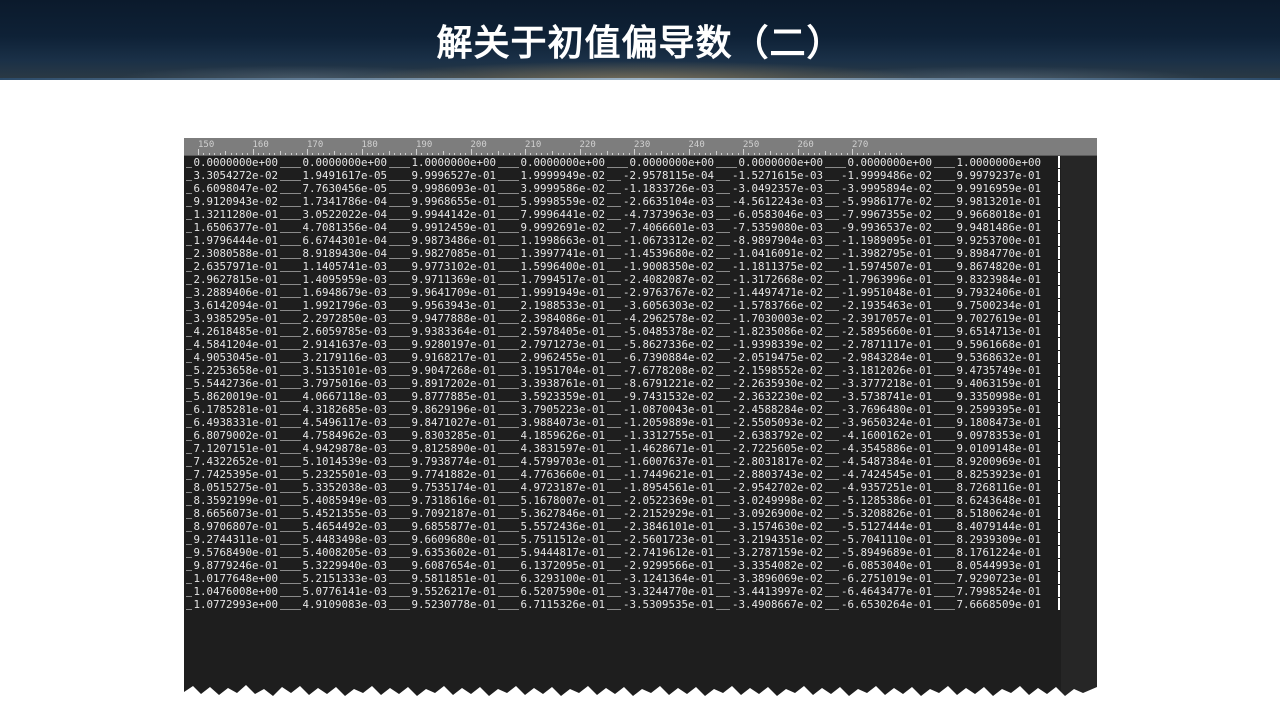 The width and height of the screenshot is (1280, 720). What do you see at coordinates (453, 539) in the screenshot?
I see `data-cell: 9.6609680e-01` at bounding box center [453, 539].